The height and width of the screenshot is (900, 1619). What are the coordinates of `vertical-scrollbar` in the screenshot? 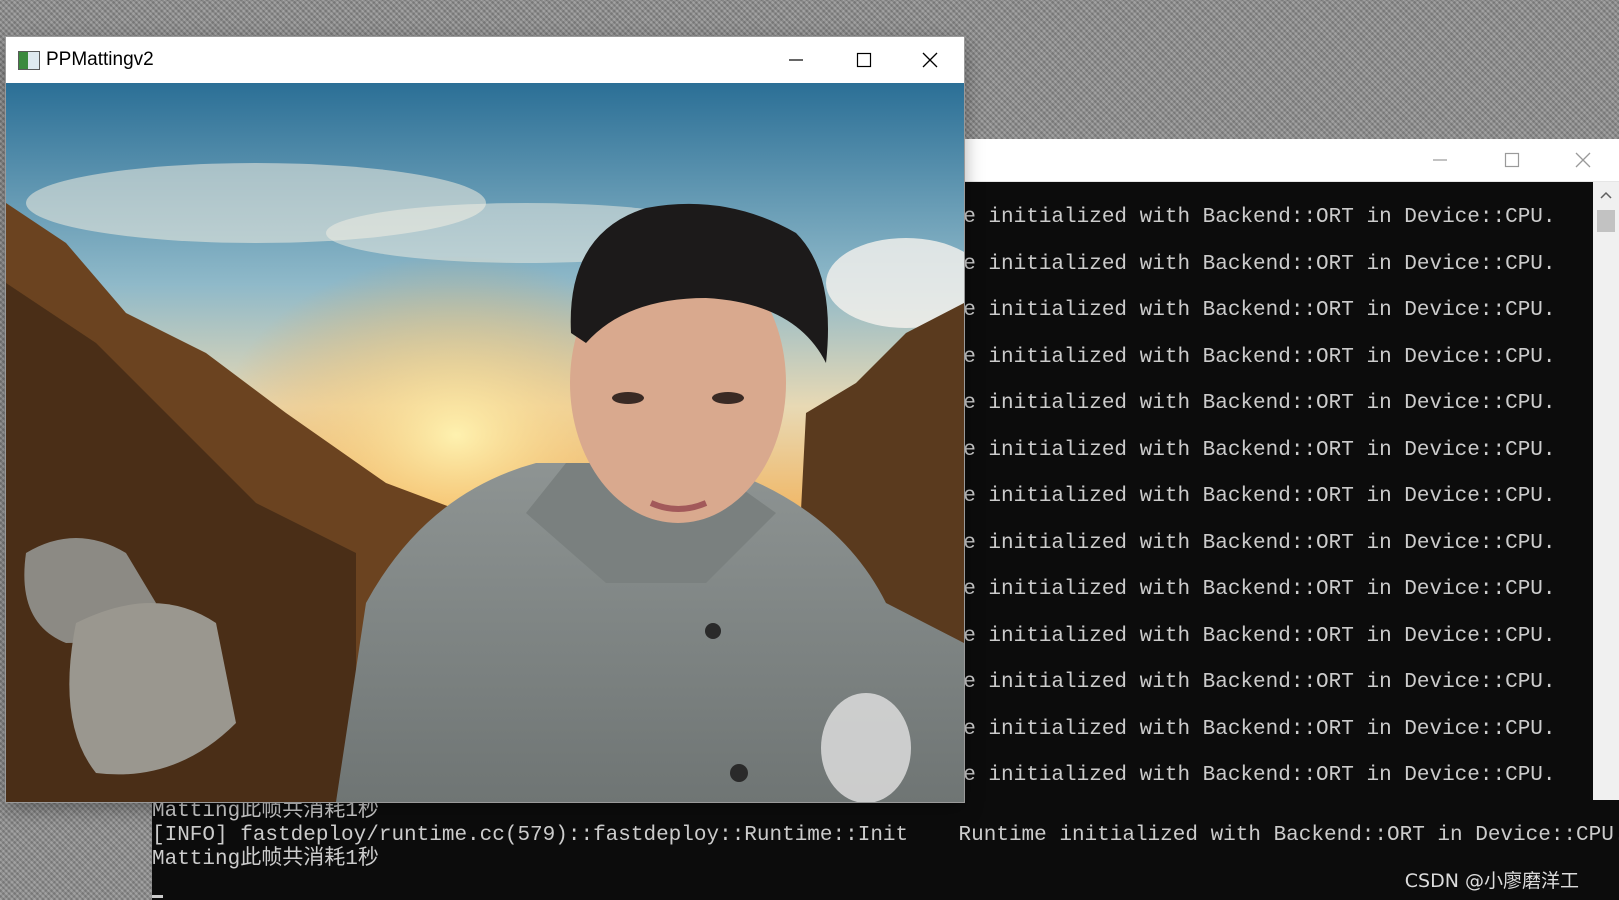 It's located at (1606, 541).